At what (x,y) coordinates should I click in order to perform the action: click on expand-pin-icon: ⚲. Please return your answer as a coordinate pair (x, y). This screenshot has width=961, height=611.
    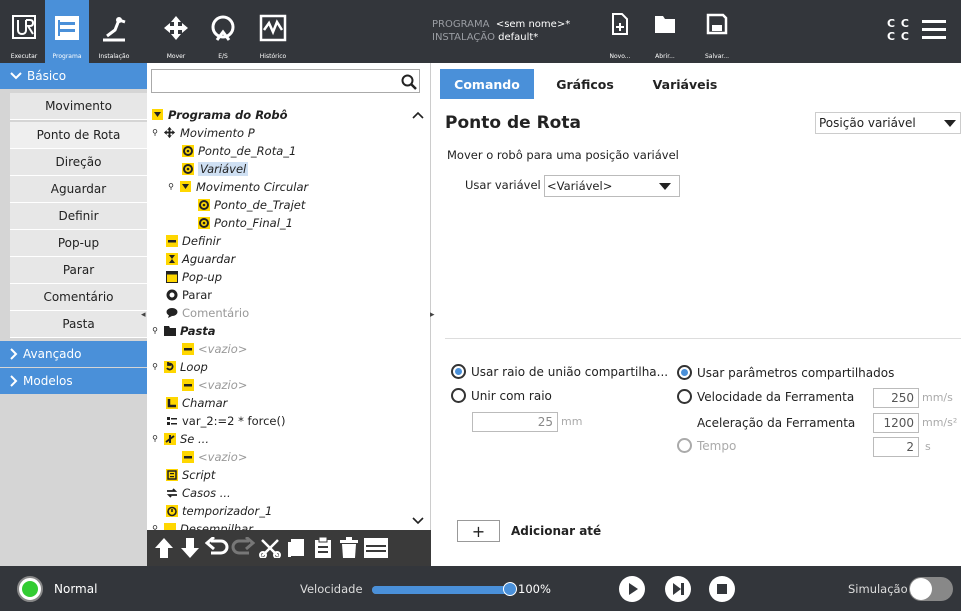
    Looking at the image, I should click on (155, 330).